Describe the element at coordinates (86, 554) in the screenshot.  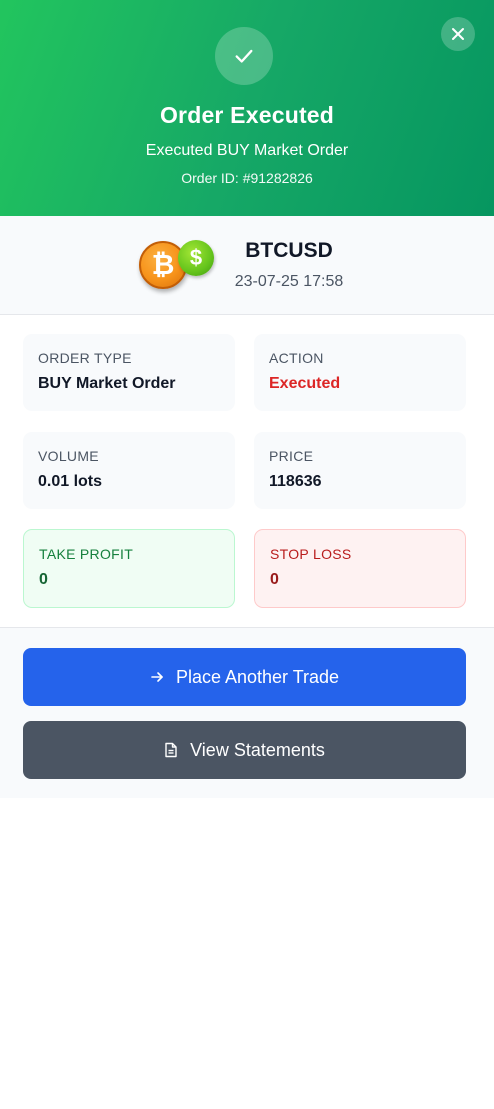
I see `take-profit-label: TAKE PROFIT` at that location.